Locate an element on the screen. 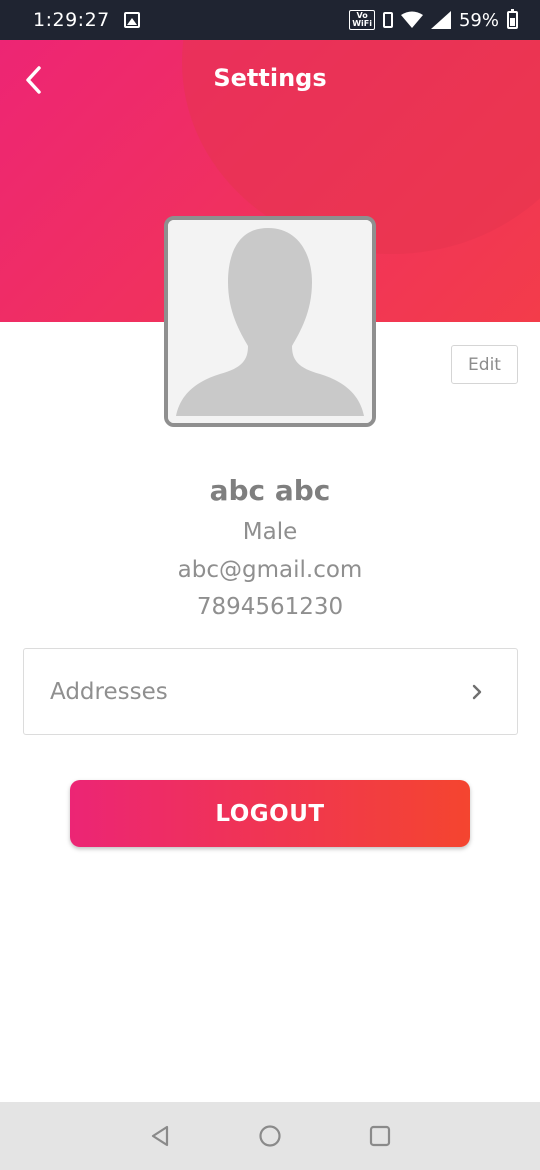 This screenshot has width=540, height=1170. chevron-right-icon is located at coordinates (477, 692).